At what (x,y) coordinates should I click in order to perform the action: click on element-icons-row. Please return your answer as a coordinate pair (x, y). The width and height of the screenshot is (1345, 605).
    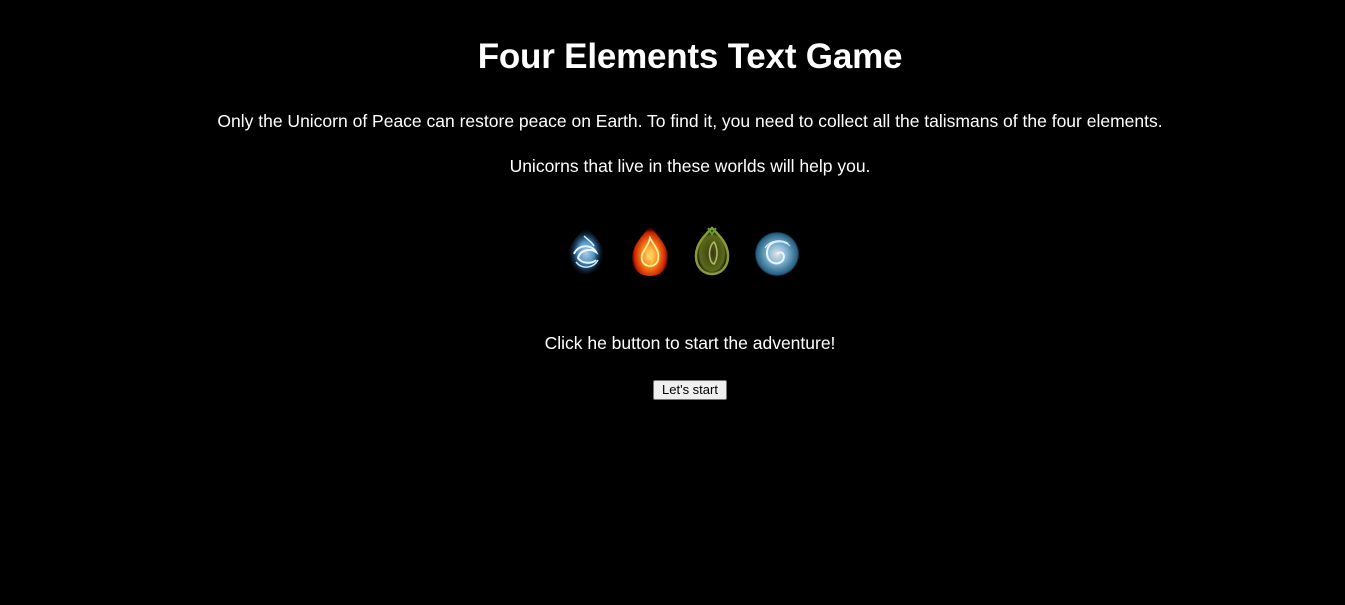
    Looking at the image, I should click on (685, 249).